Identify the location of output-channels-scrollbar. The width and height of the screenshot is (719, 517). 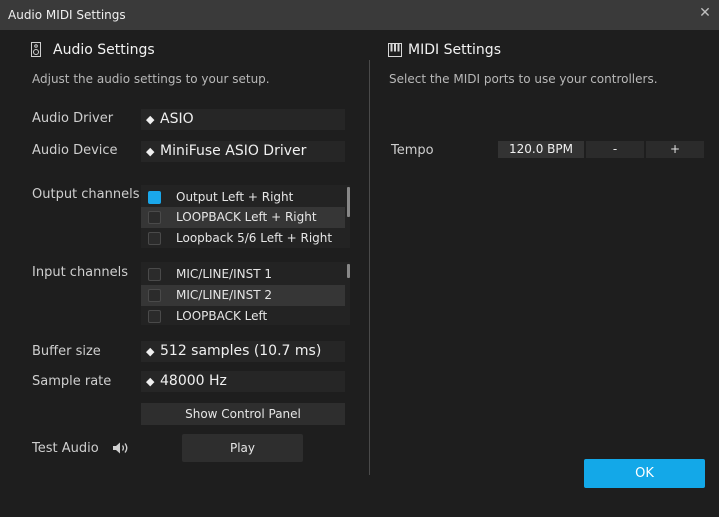
(348, 202).